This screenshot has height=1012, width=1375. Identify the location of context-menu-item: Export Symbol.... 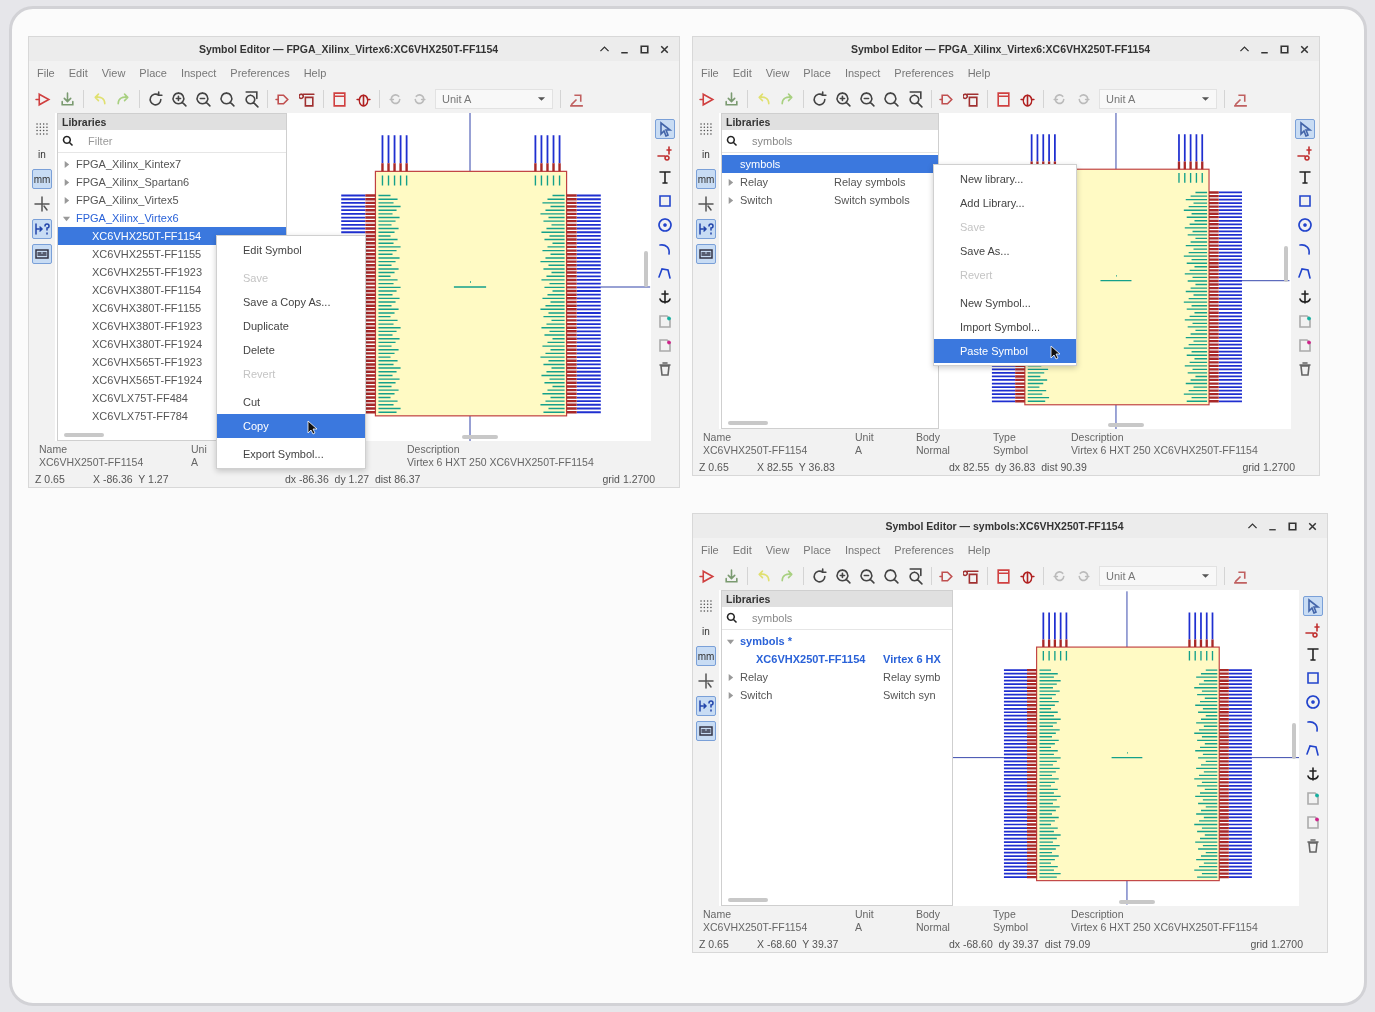
(291, 454).